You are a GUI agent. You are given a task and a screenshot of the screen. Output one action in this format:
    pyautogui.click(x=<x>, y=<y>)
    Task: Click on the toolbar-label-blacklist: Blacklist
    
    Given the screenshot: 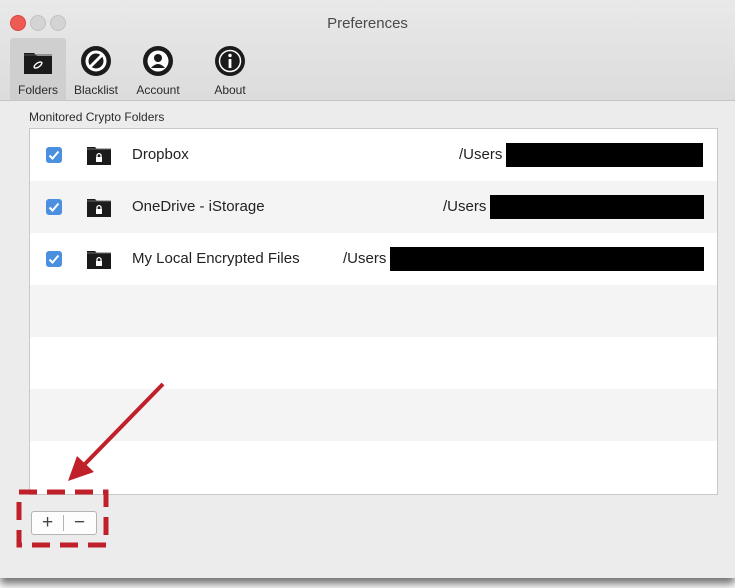 What is the action you would take?
    pyautogui.click(x=95, y=90)
    